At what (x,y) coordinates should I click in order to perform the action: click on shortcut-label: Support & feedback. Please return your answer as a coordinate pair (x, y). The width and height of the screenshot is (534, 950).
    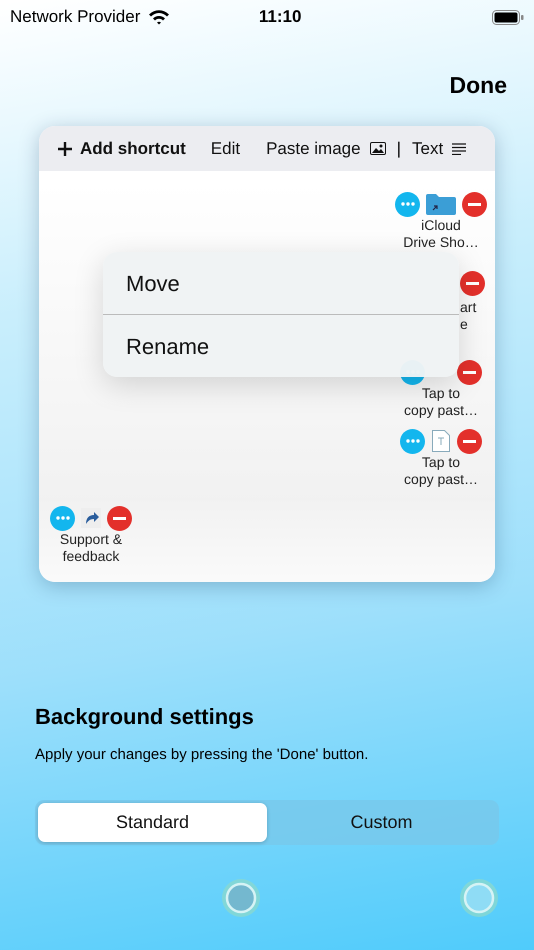
    Looking at the image, I should click on (91, 548).